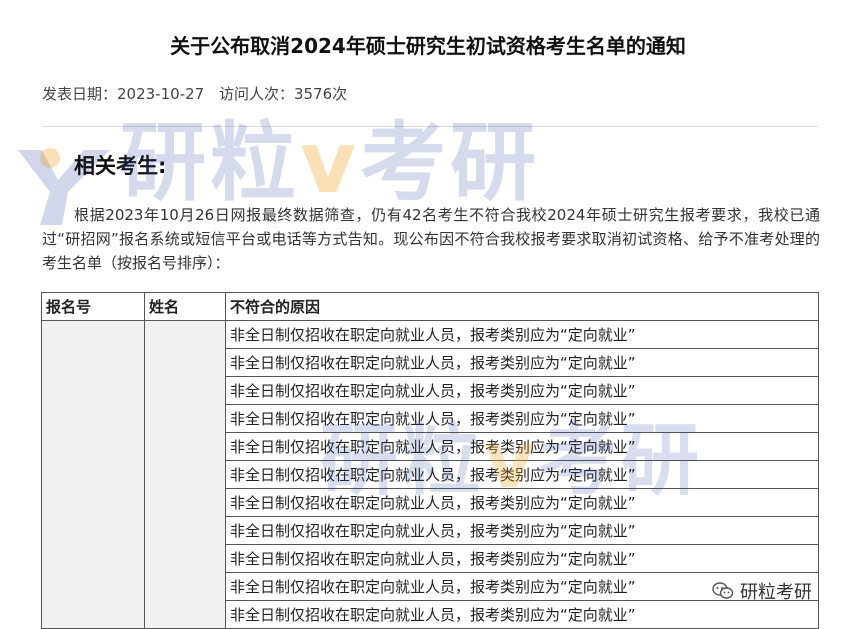 The image size is (856, 629). What do you see at coordinates (93, 306) in the screenshot?
I see `header-reg-number: 报名号` at bounding box center [93, 306].